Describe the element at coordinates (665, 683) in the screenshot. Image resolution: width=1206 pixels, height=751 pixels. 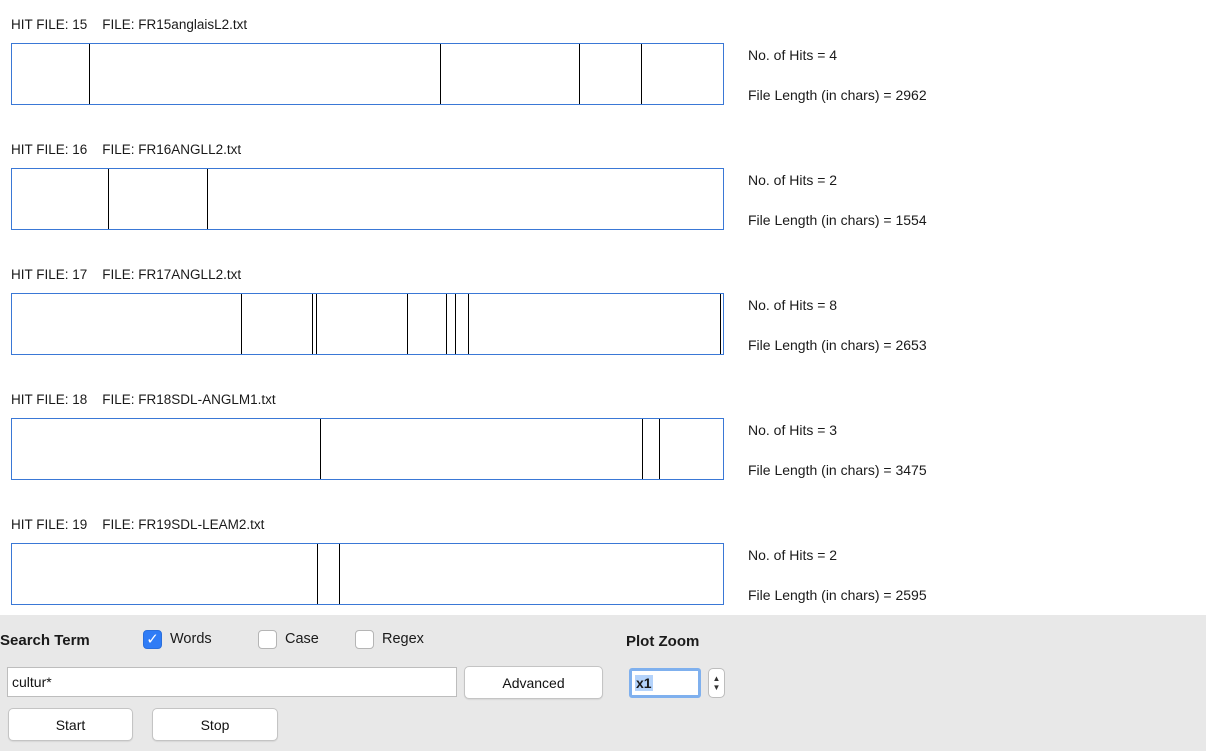
I see `plot-zoom-field: x1` at that location.